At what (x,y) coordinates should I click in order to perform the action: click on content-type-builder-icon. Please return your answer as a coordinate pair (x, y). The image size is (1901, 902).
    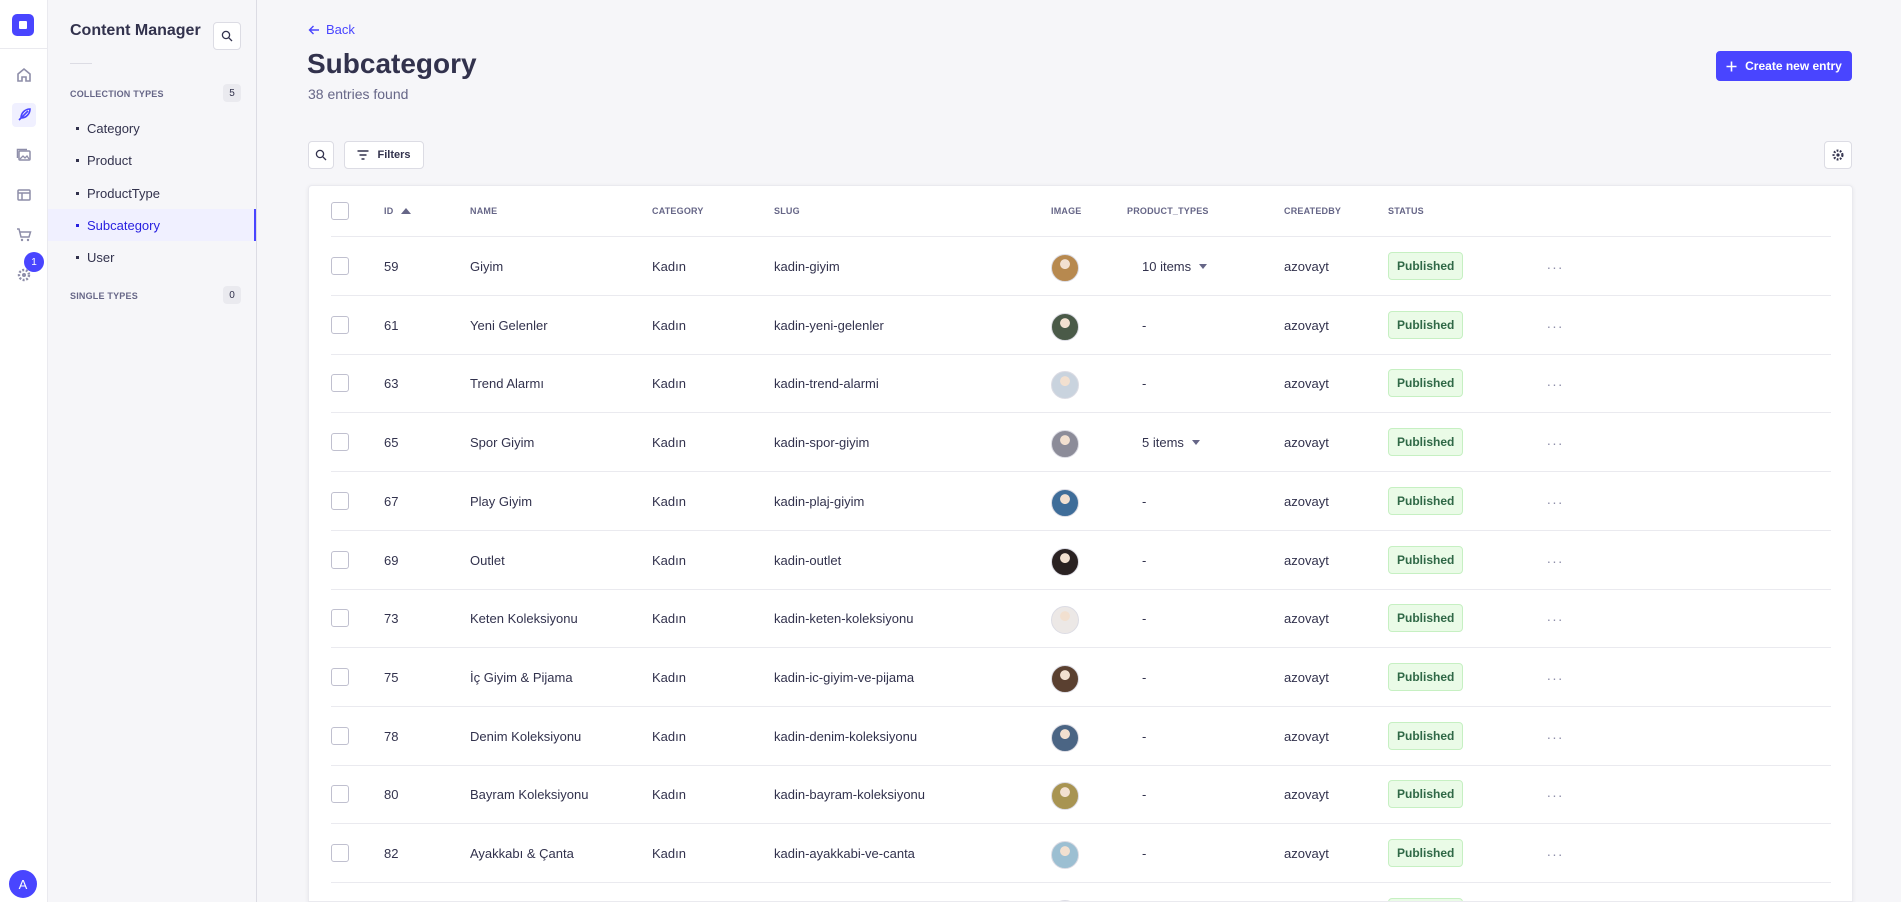
    Looking at the image, I should click on (24, 195).